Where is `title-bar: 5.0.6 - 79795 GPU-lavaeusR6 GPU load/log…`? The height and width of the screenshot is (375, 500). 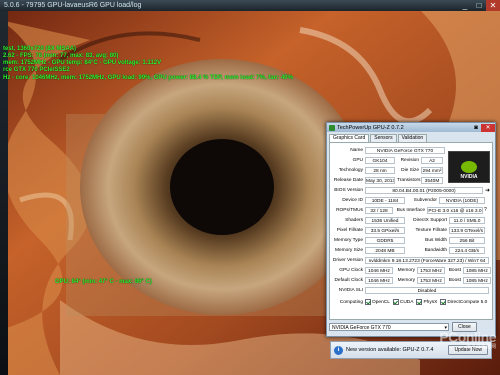 title-bar: 5.0.6 - 79795 GPU-lavaeusR6 GPU load/log… is located at coordinates (250, 5).